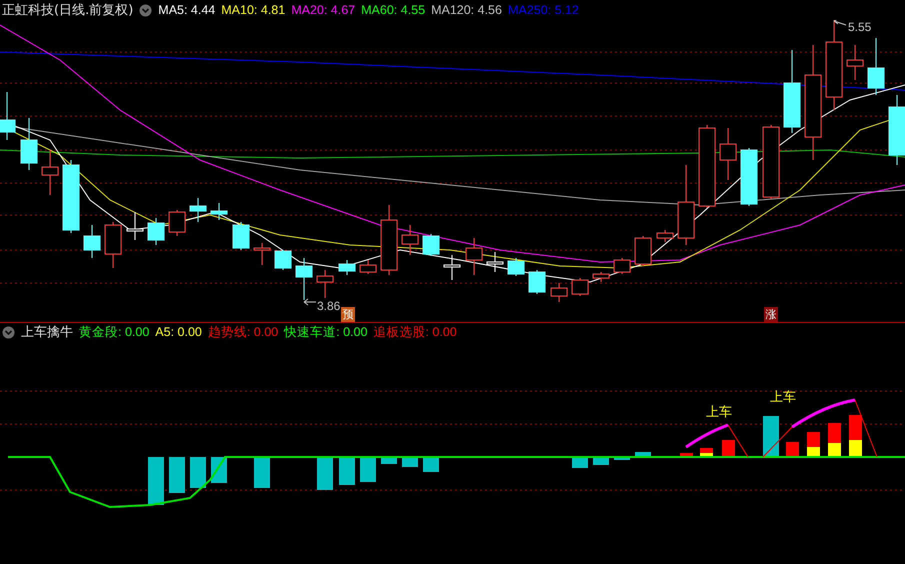 The height and width of the screenshot is (564, 905). Describe the element at coordinates (466, 10) in the screenshot. I see `ma-legend-value: MA120: 4.56` at that location.